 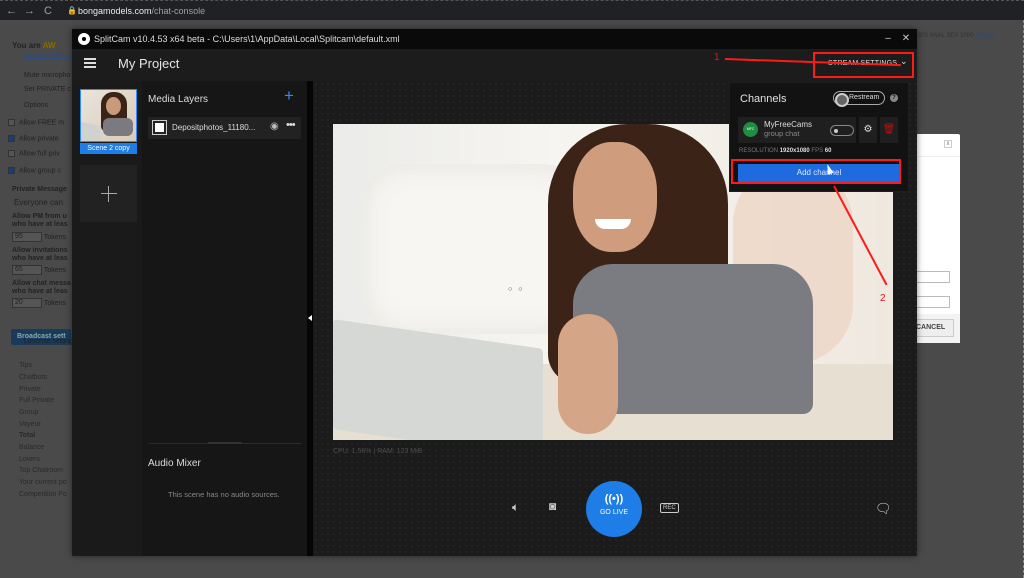 I want to click on checkbox-group: Allow group c, so click(x=34, y=170).